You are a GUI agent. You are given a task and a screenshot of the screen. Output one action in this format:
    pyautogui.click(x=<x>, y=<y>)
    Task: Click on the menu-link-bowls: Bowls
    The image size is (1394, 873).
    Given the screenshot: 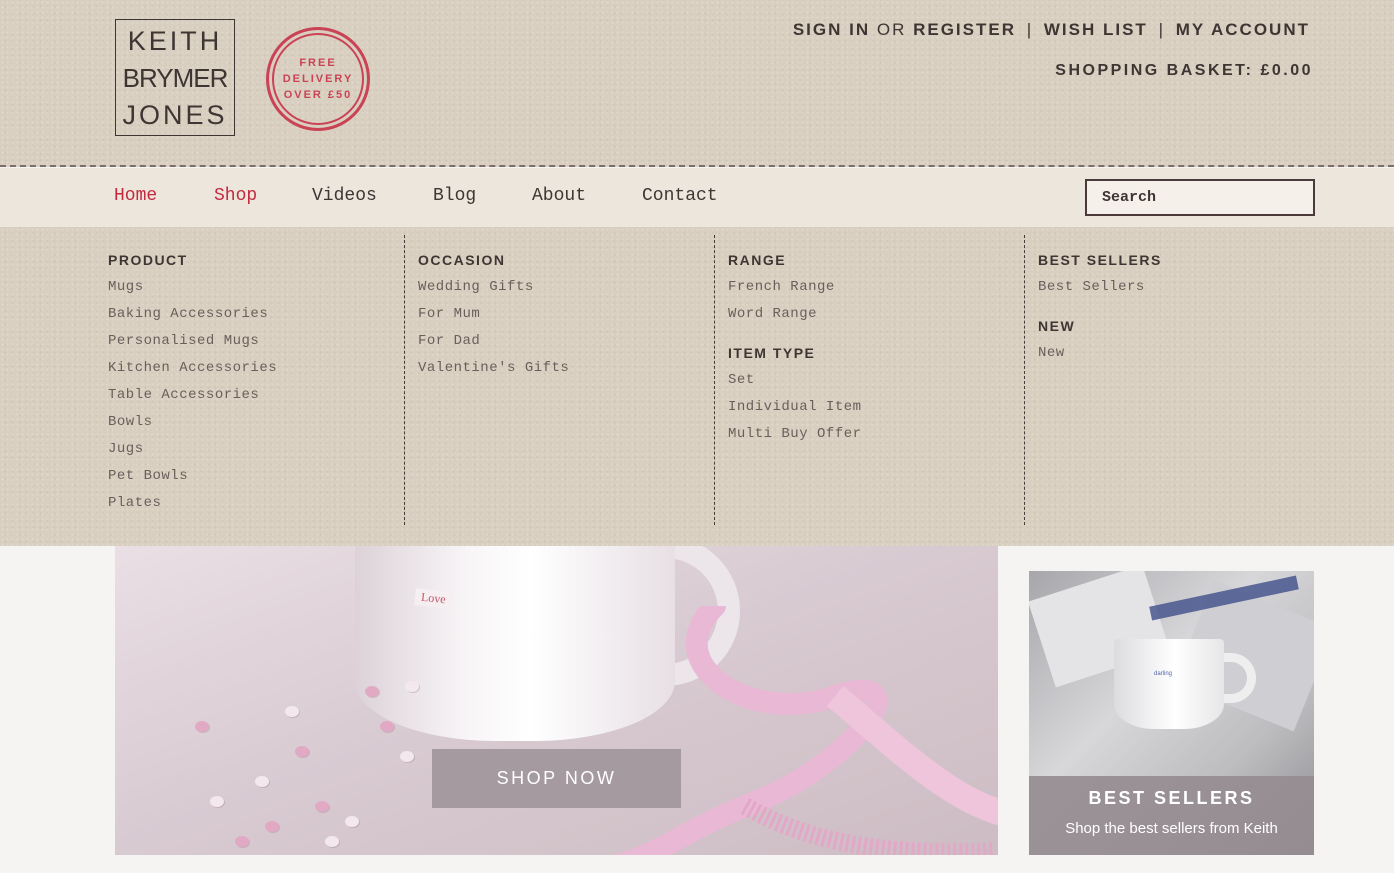 What is the action you would take?
    pyautogui.click(x=192, y=427)
    